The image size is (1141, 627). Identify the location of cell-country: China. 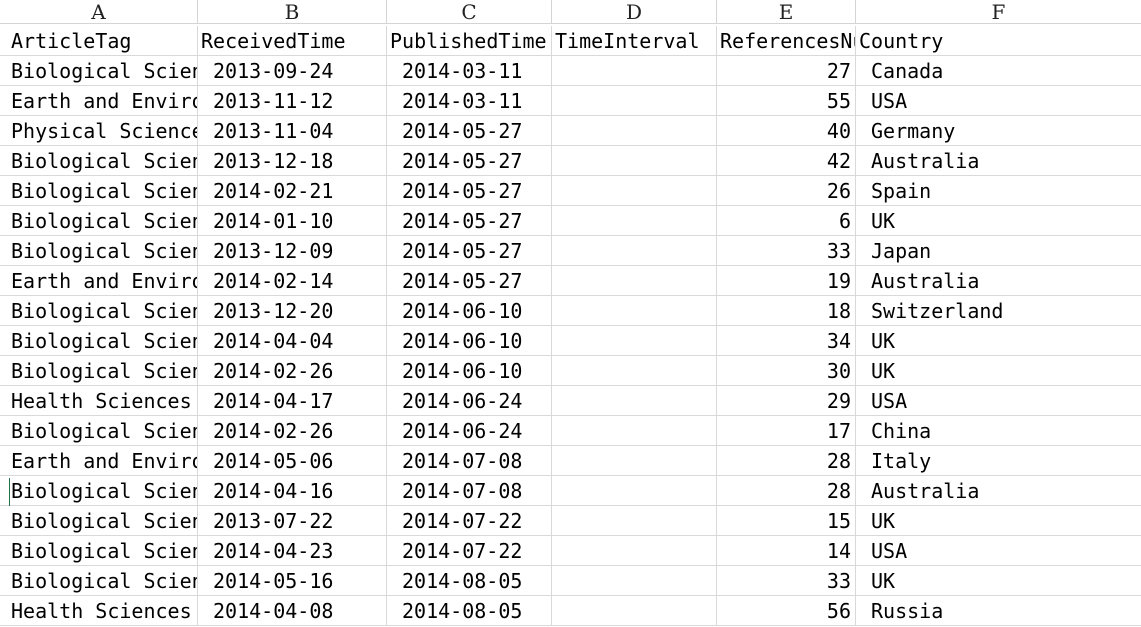
(998, 431).